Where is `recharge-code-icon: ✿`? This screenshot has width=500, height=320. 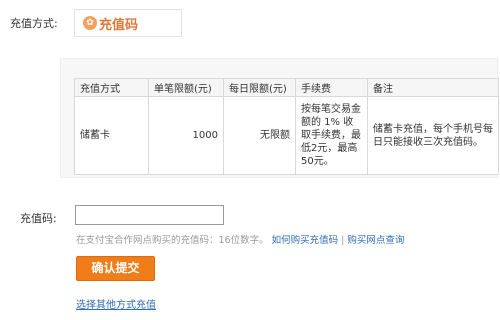 recharge-code-icon: ✿ is located at coordinates (90, 23).